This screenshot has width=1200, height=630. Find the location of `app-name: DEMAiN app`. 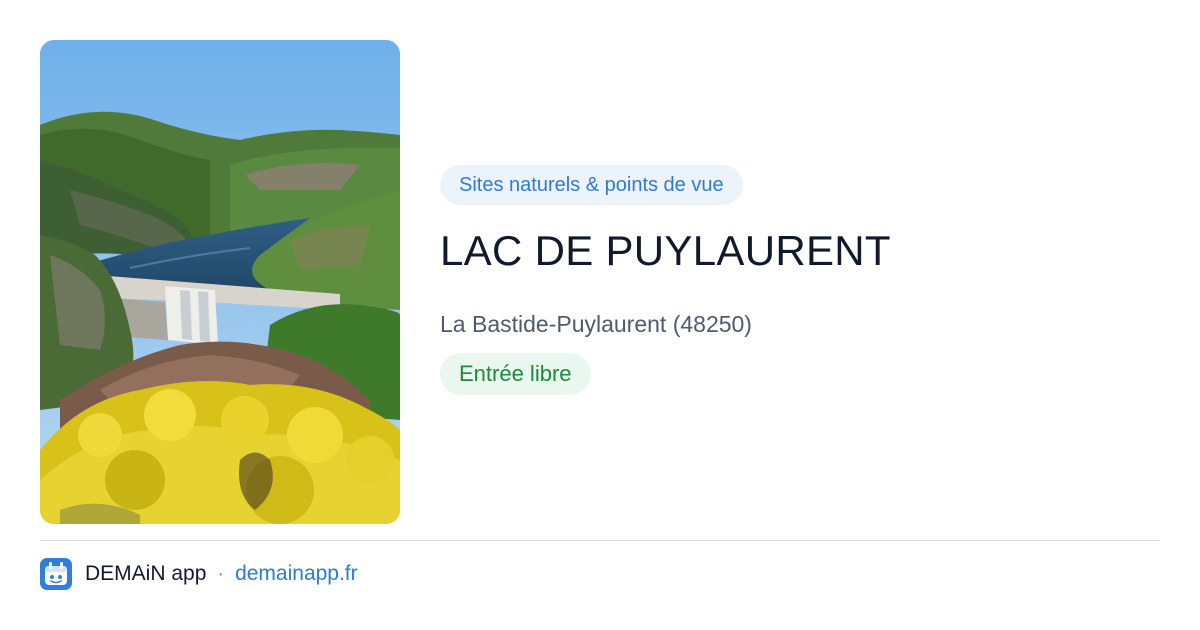

app-name: DEMAiN app is located at coordinates (146, 573).